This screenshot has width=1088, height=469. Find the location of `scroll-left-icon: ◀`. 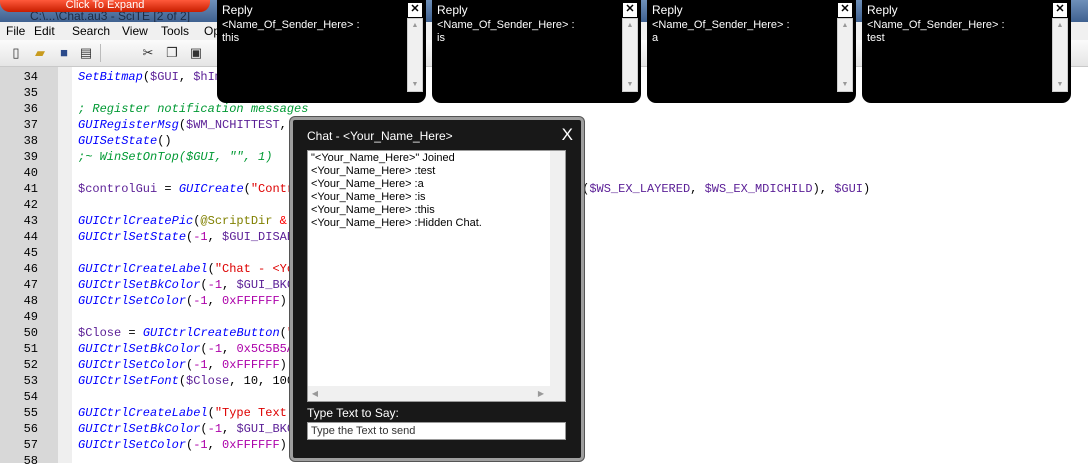

scroll-left-icon: ◀ is located at coordinates (315, 393).